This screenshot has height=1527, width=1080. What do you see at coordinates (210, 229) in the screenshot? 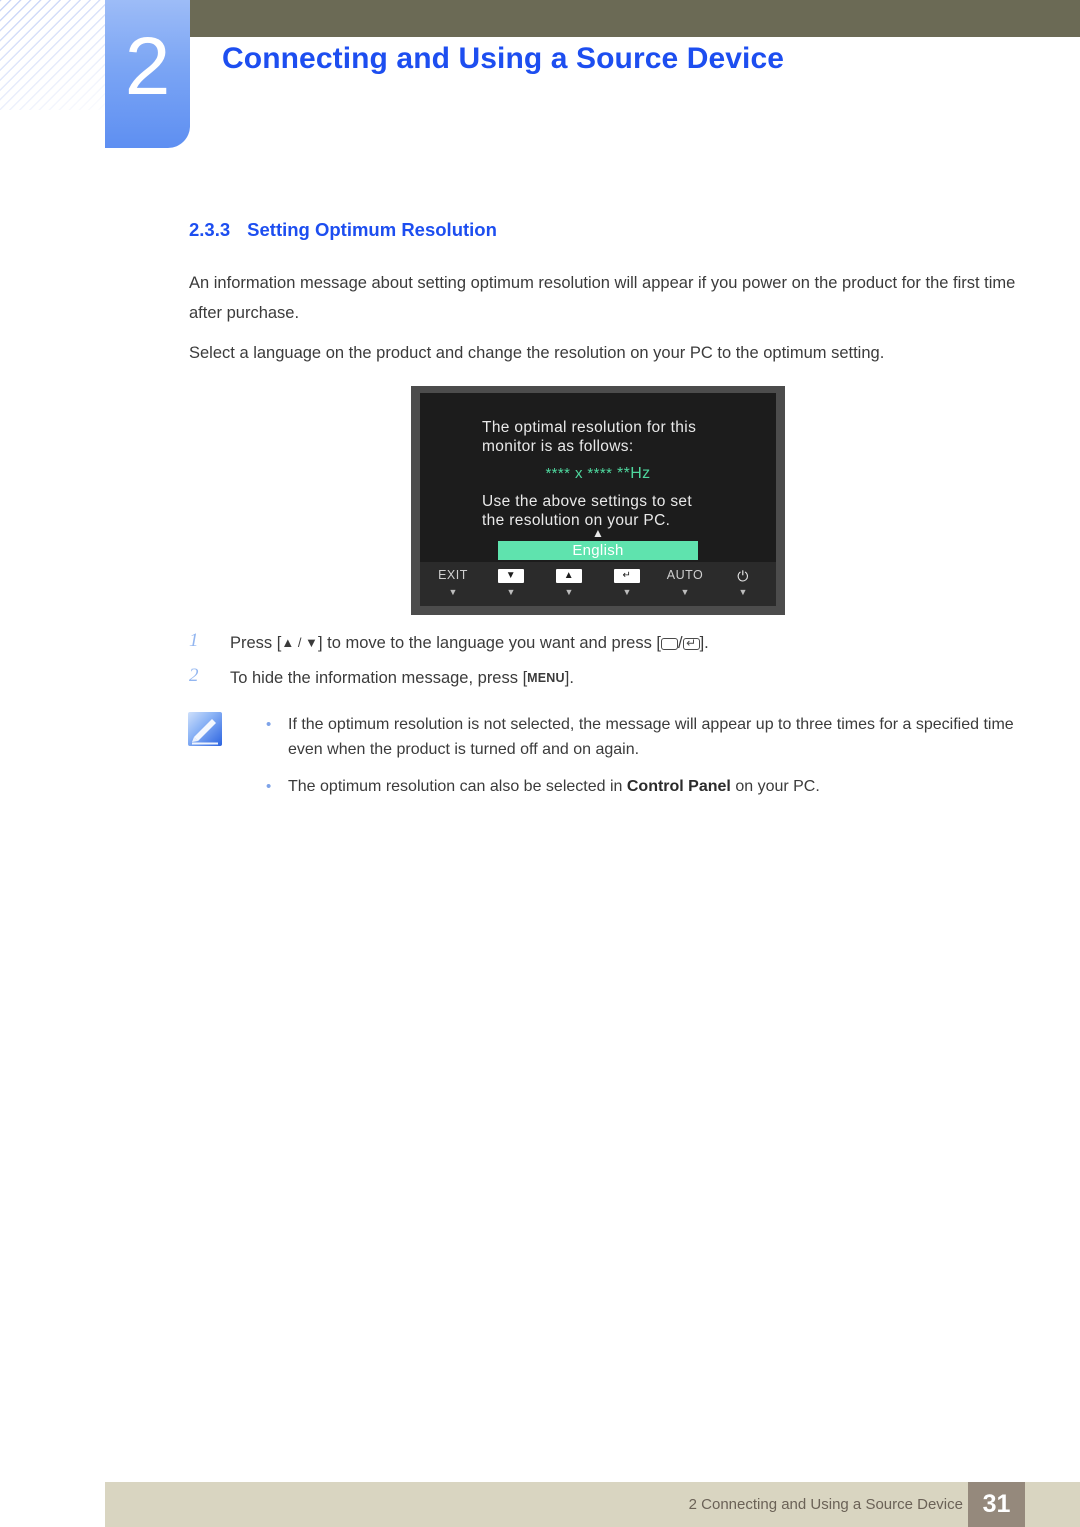
I see `section-number: 2.3.3` at bounding box center [210, 229].